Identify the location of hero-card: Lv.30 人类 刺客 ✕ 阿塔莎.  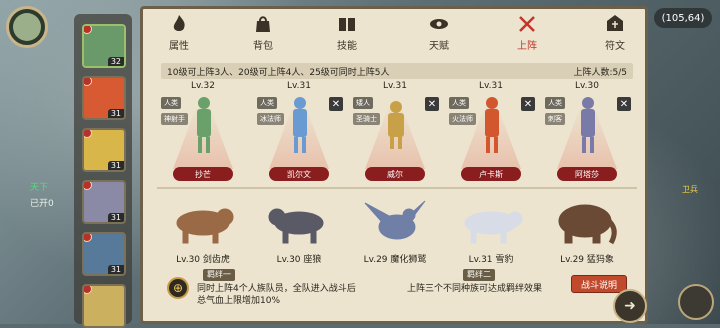
(587, 133).